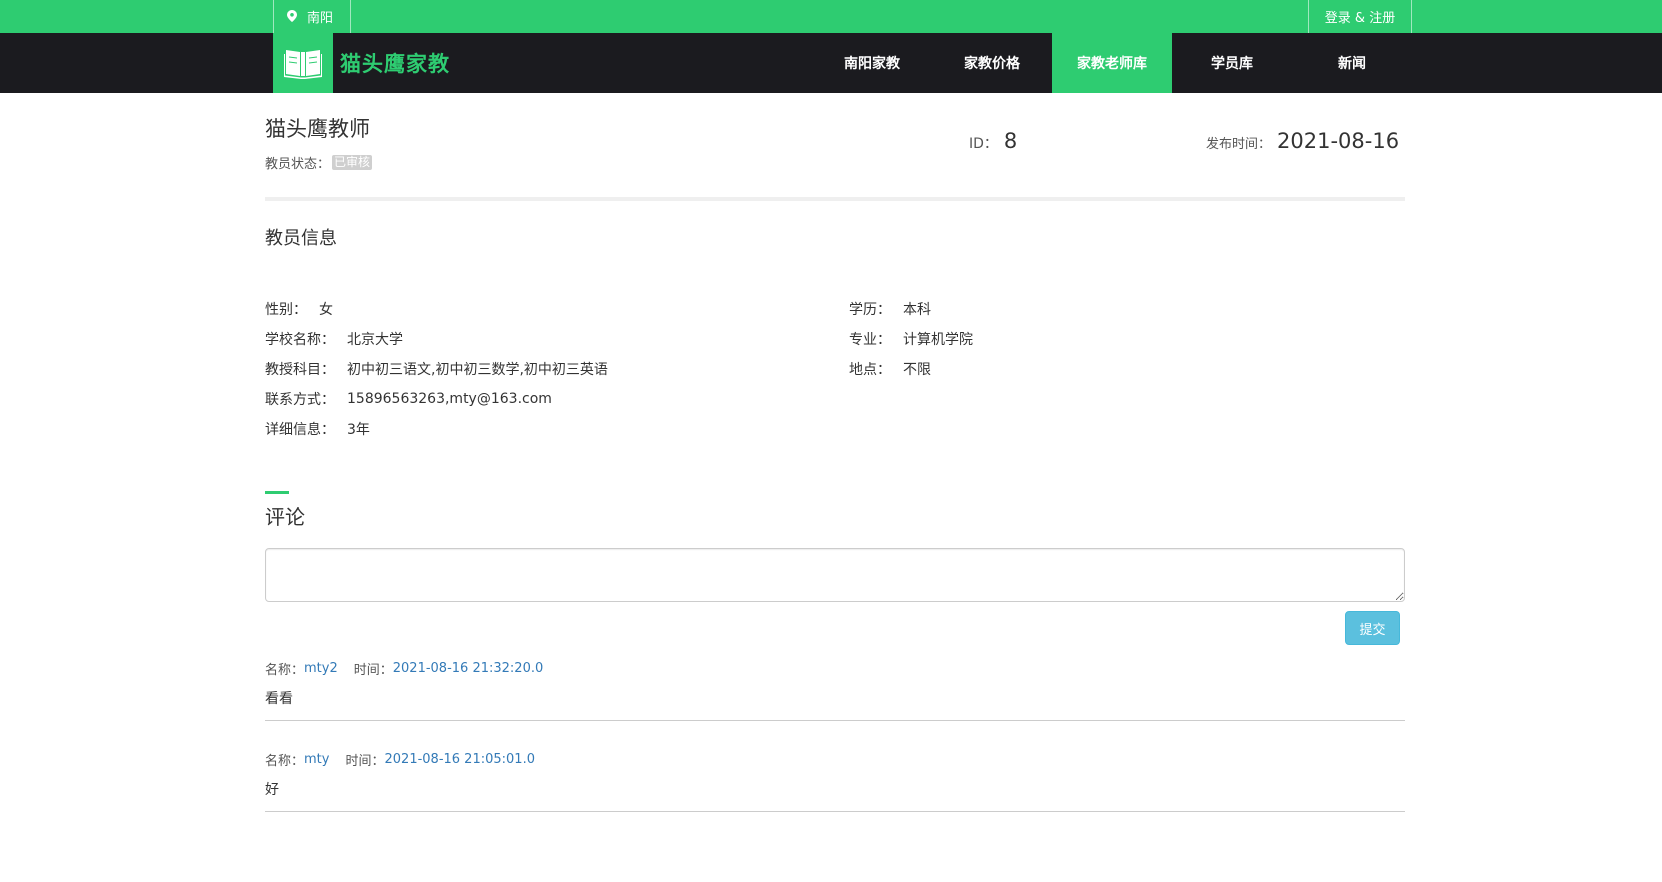 The height and width of the screenshot is (882, 1662). I want to click on comment-time: 2021-08-16 21:32:20.0, so click(468, 668).